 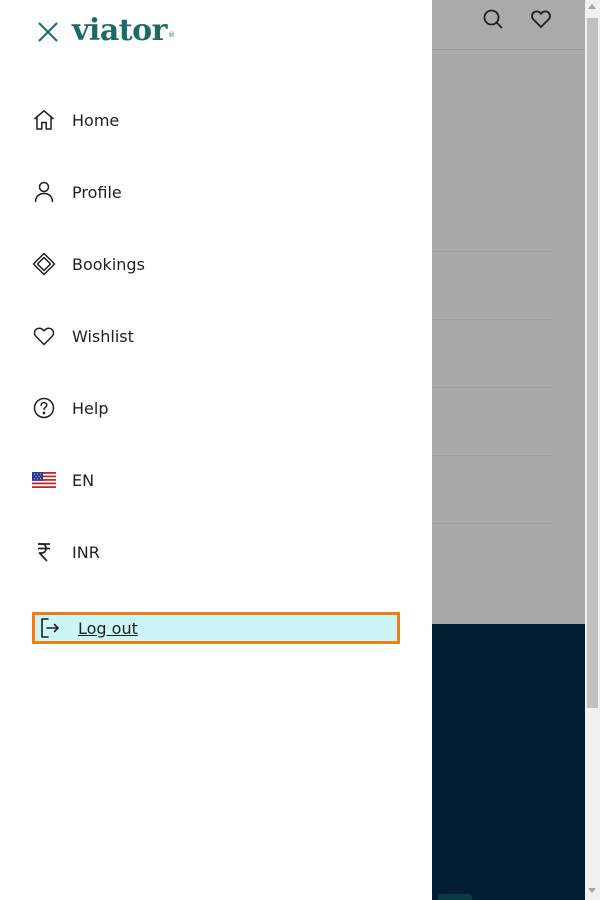 What do you see at coordinates (592, 363) in the screenshot?
I see `scrollbar-thumb` at bounding box center [592, 363].